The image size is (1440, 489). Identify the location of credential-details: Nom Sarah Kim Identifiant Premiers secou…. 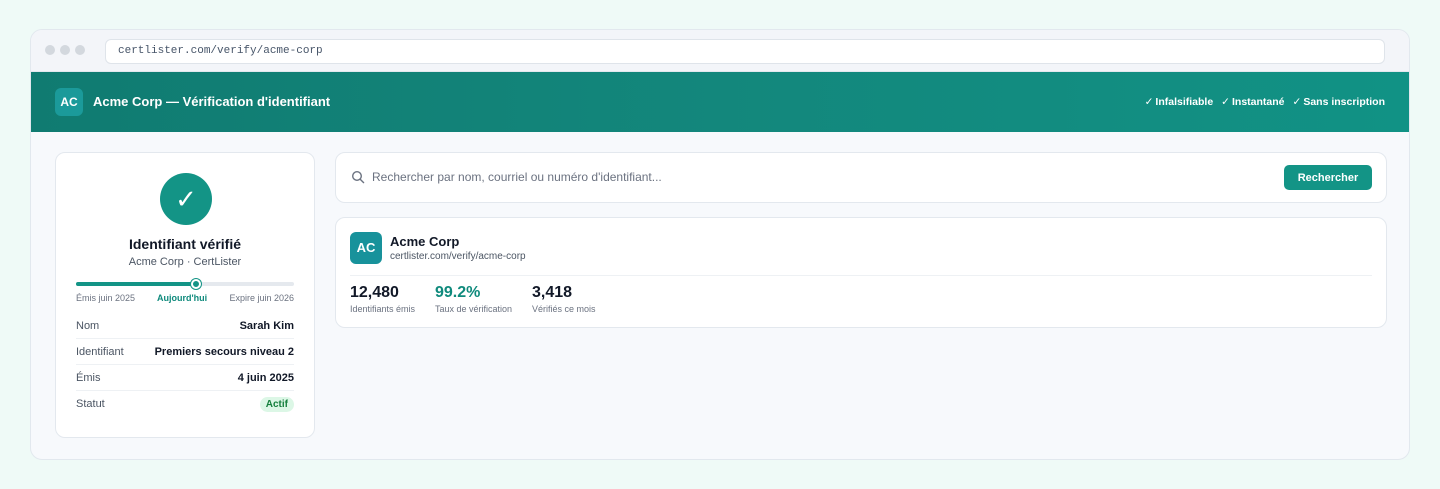
(185, 365).